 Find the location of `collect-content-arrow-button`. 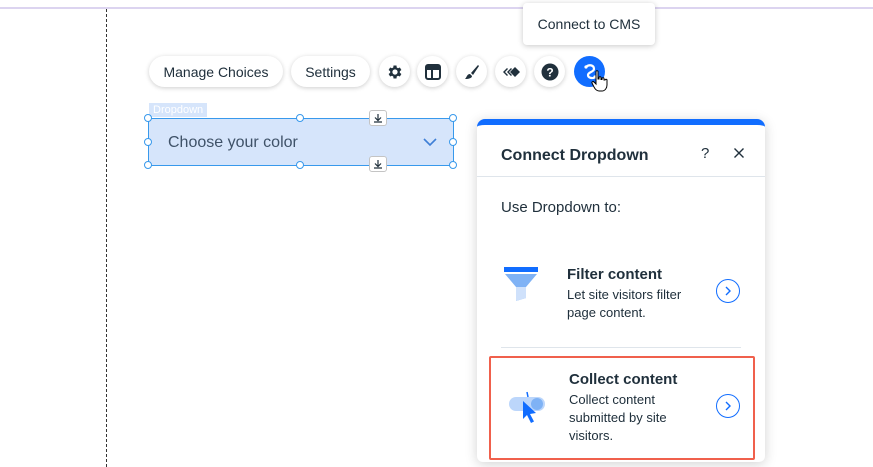

collect-content-arrow-button is located at coordinates (728, 406).